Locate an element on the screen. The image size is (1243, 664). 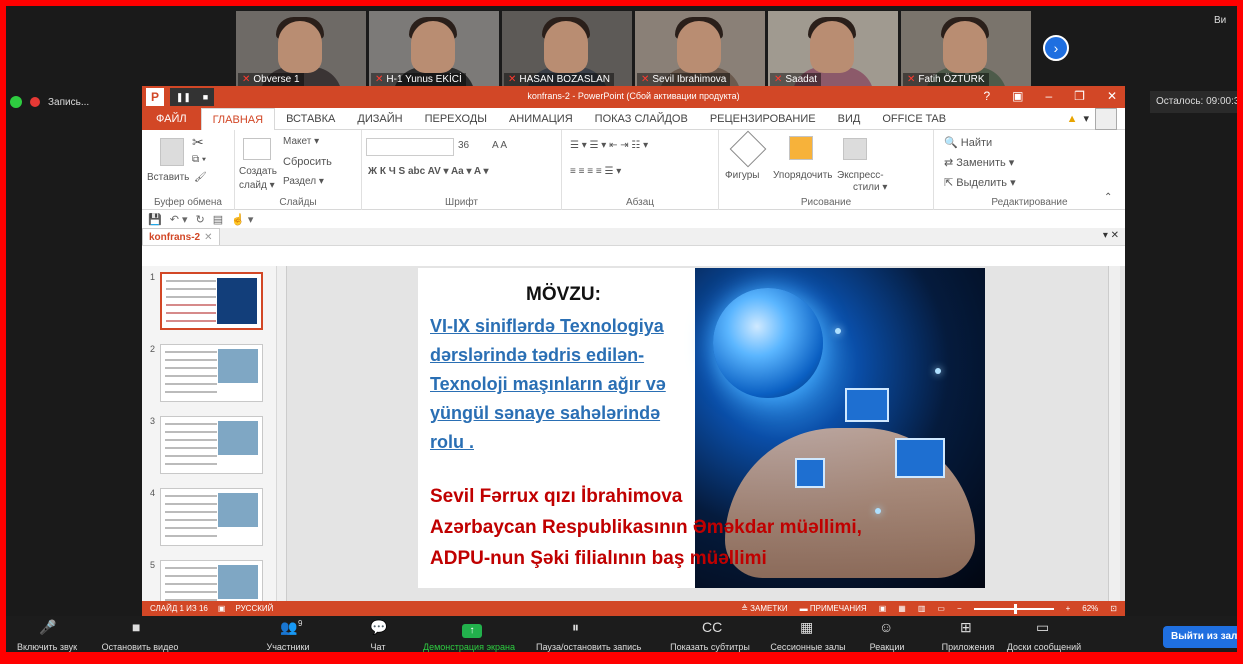
toolbar-button-label: Демонстрация экрана is located at coordinates (469, 647).